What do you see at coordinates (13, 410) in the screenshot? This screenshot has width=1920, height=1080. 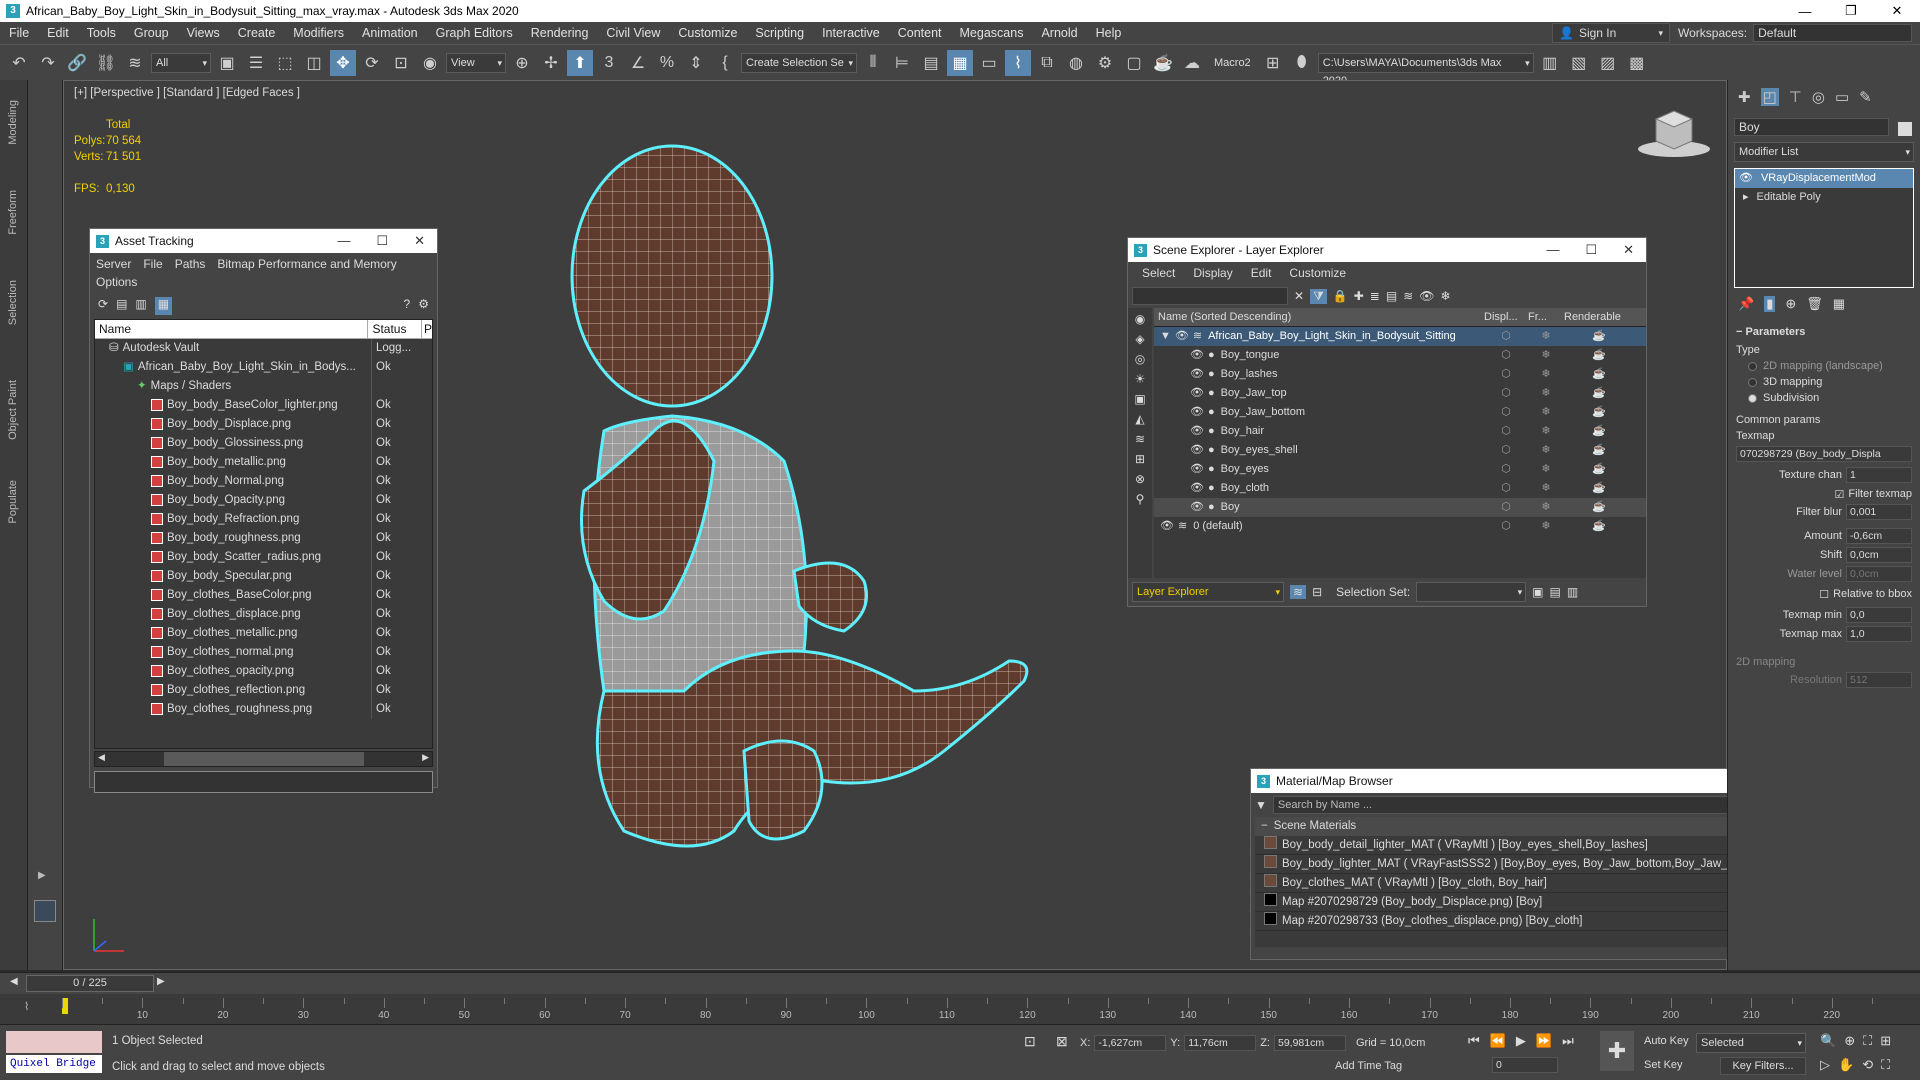 I see `tab-object-paint: Object Paint` at bounding box center [13, 410].